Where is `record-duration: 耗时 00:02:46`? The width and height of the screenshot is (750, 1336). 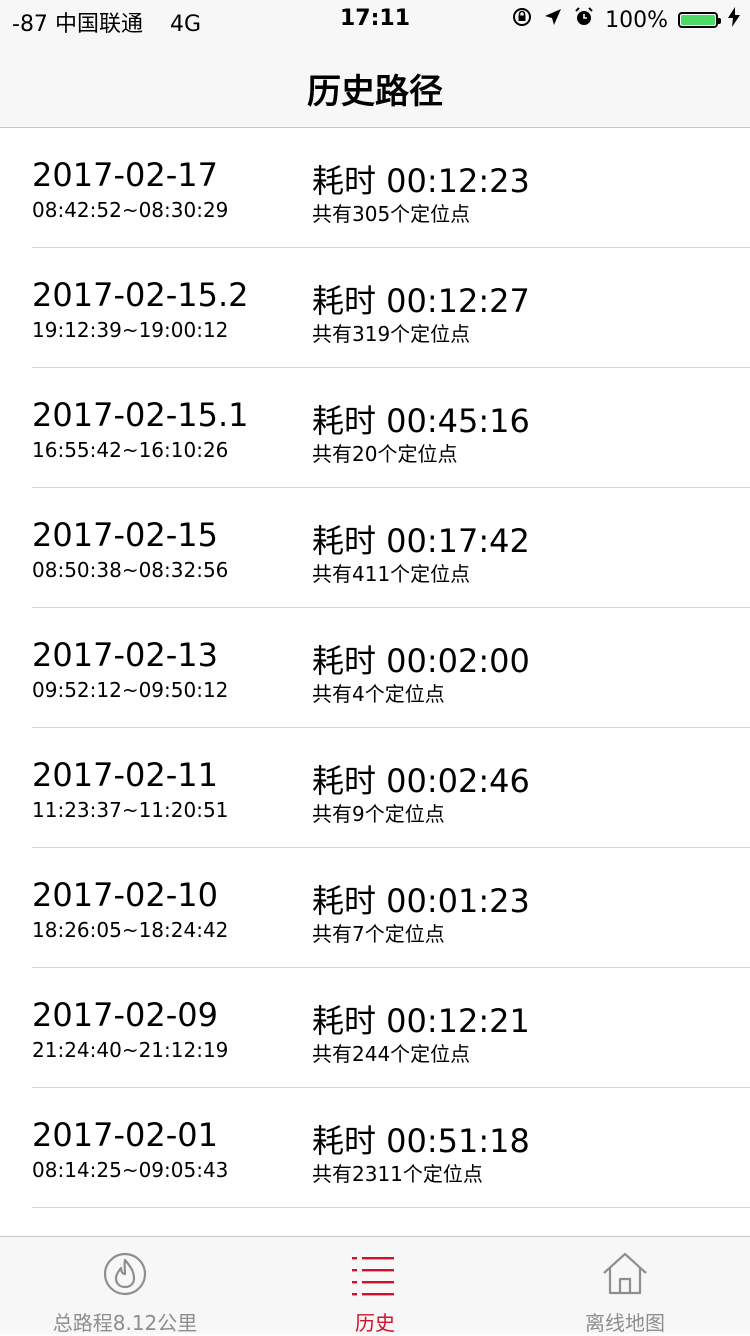
record-duration: 耗时 00:02:46 is located at coordinates (421, 781).